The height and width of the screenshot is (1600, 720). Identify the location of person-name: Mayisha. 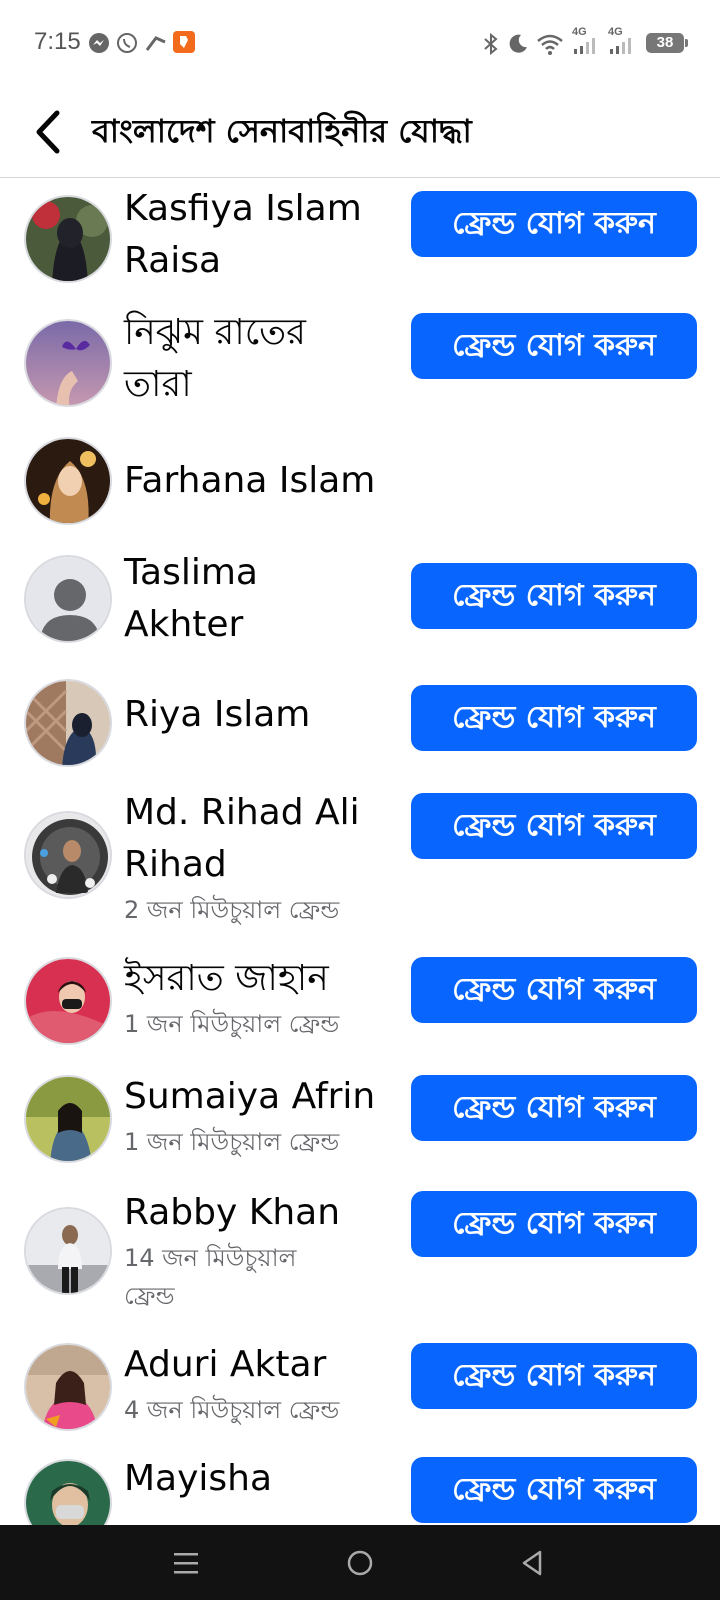
(254, 1479).